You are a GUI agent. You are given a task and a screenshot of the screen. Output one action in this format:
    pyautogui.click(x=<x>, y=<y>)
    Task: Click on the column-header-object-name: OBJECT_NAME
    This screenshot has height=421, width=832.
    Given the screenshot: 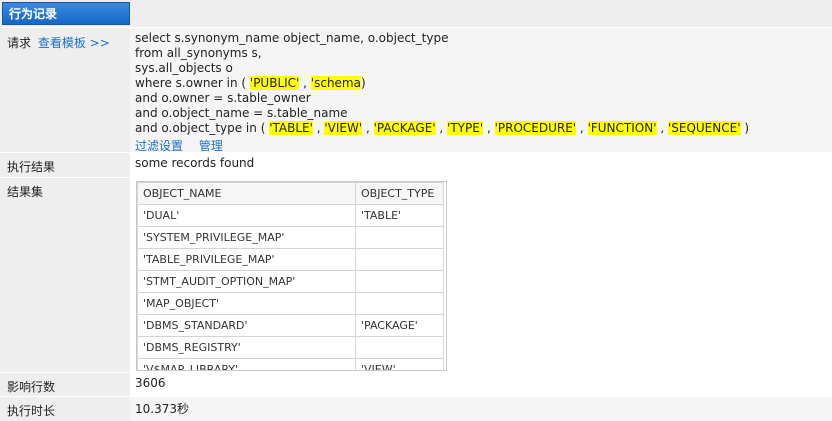 What is the action you would take?
    pyautogui.click(x=246, y=193)
    